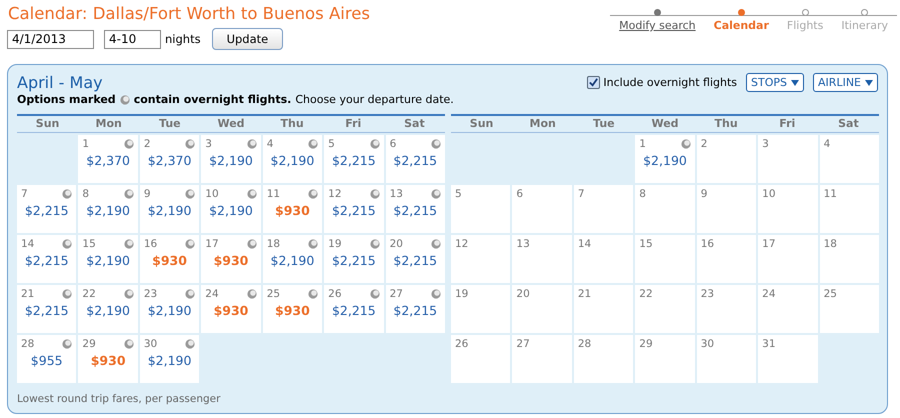 Image resolution: width=900 pixels, height=418 pixels. Describe the element at coordinates (248, 39) in the screenshot. I see `update-button: Update` at that location.